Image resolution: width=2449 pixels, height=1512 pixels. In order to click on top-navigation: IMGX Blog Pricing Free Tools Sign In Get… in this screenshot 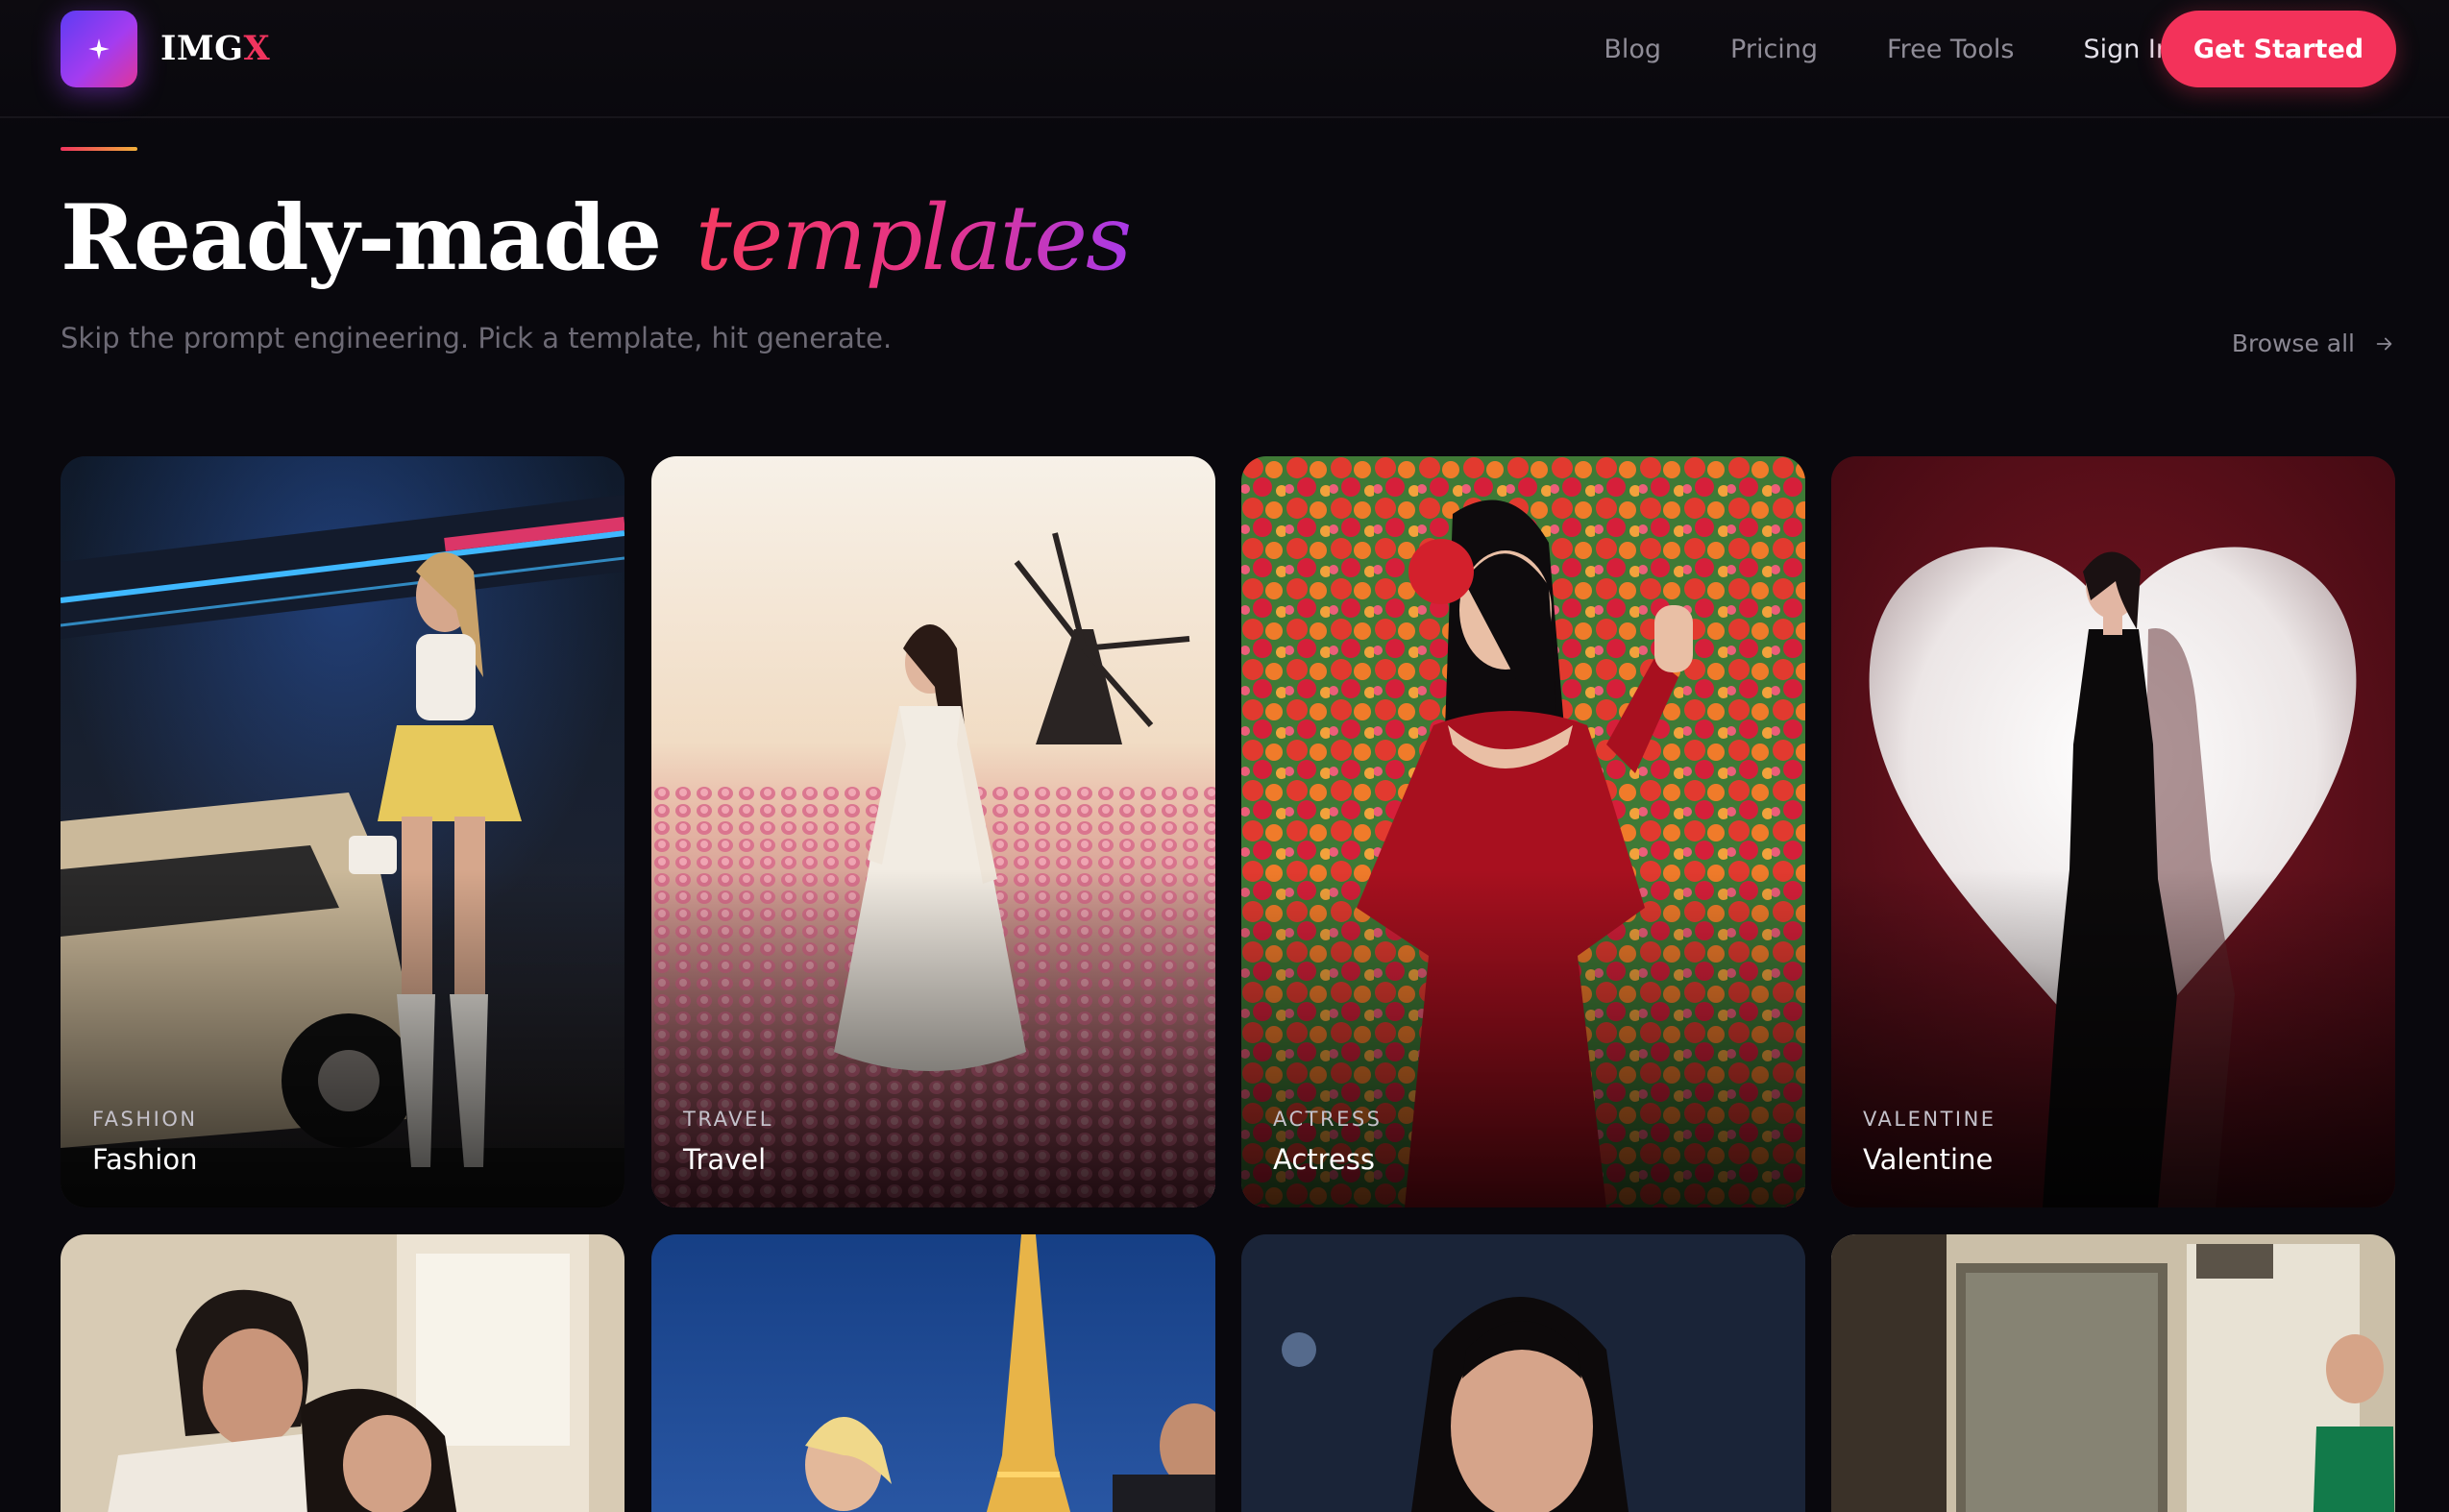, I will do `click(1225, 59)`.